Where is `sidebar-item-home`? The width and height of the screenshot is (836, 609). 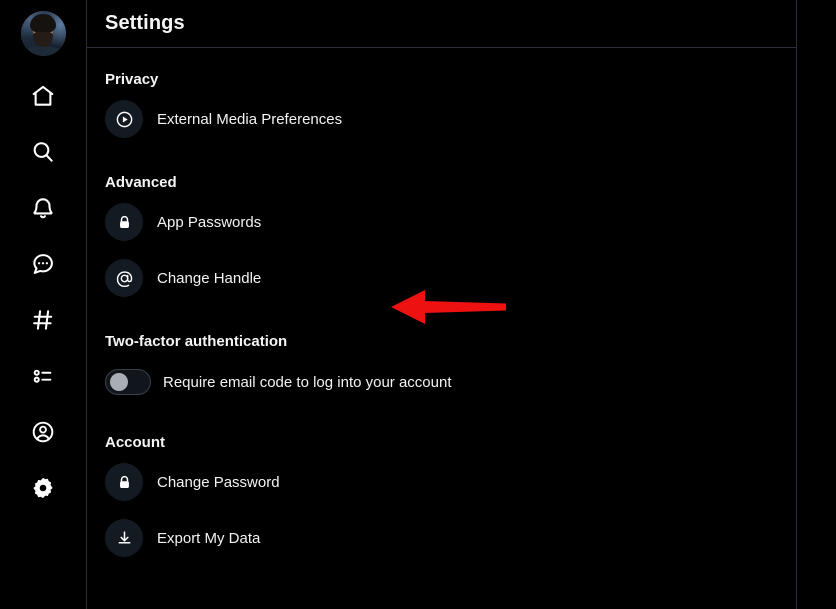
sidebar-item-home is located at coordinates (43, 96).